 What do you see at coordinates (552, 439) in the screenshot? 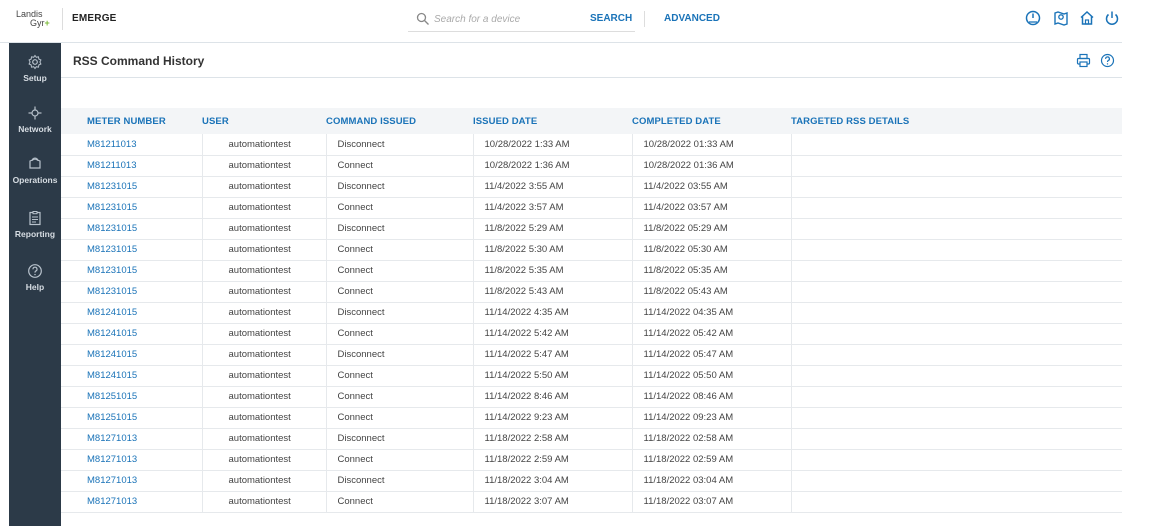
I see `issued-date-cell: 11/18/2022 2:58 AM` at bounding box center [552, 439].